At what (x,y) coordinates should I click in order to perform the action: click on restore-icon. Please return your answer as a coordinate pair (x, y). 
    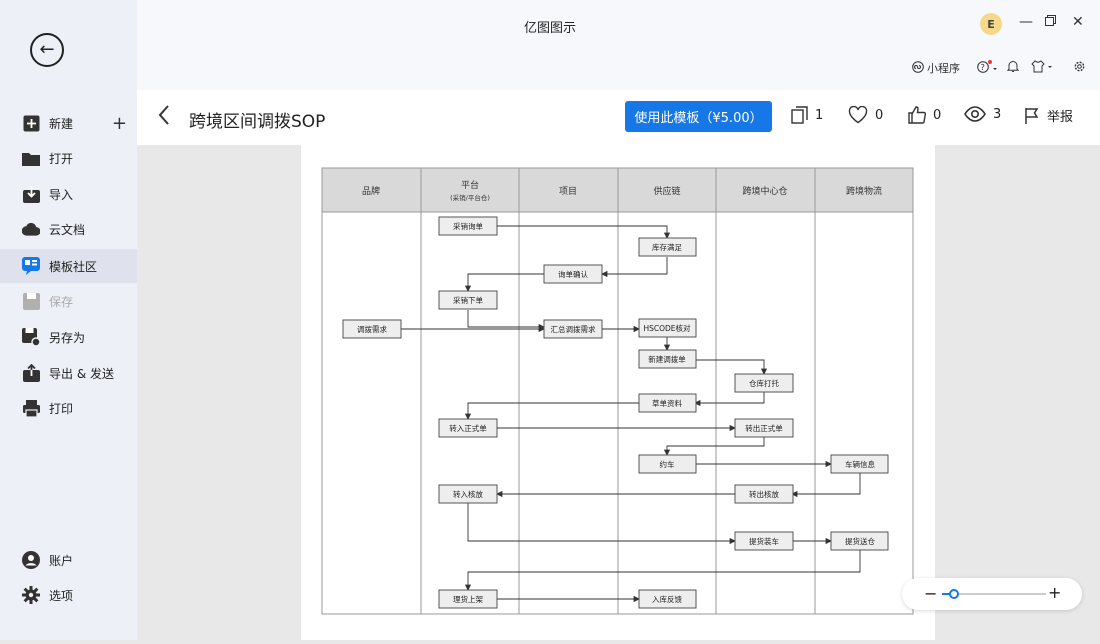
    Looking at the image, I should click on (1050, 22).